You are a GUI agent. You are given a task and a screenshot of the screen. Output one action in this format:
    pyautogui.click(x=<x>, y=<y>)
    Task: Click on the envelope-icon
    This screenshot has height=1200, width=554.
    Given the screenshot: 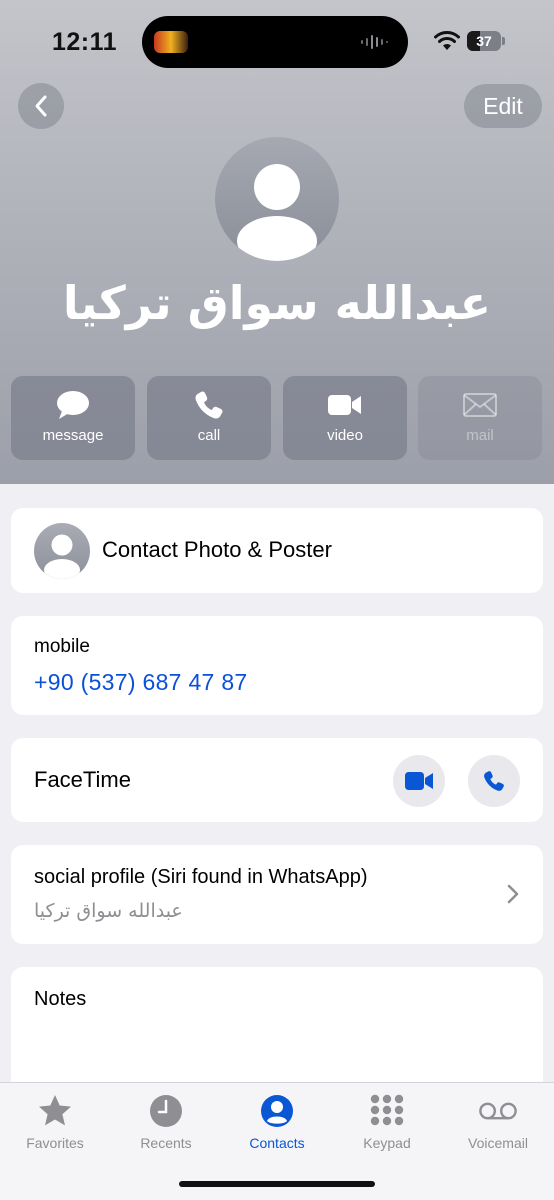 What is the action you would take?
    pyautogui.click(x=480, y=405)
    